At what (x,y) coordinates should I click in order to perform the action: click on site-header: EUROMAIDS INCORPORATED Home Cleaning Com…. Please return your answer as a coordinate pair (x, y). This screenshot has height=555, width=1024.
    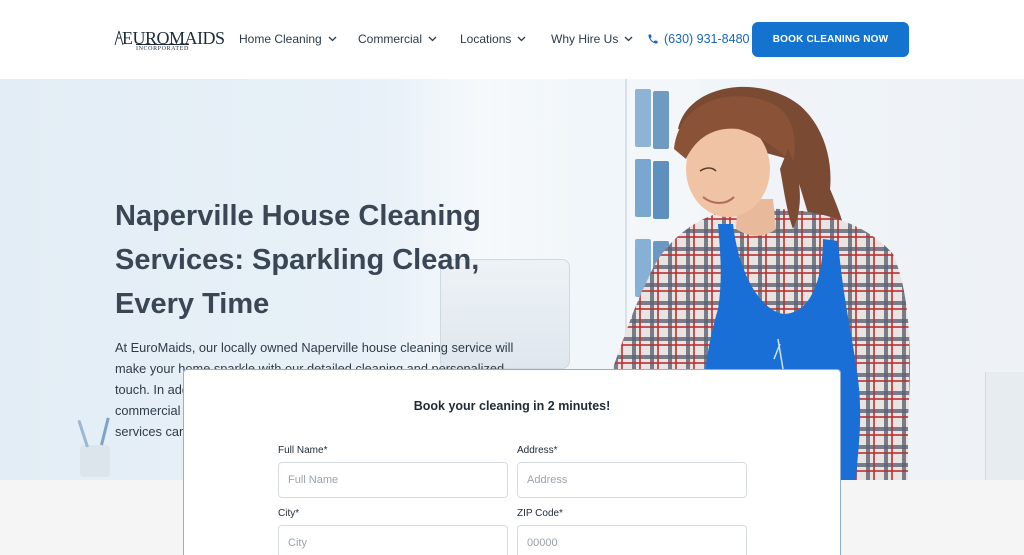
    Looking at the image, I should click on (512, 39).